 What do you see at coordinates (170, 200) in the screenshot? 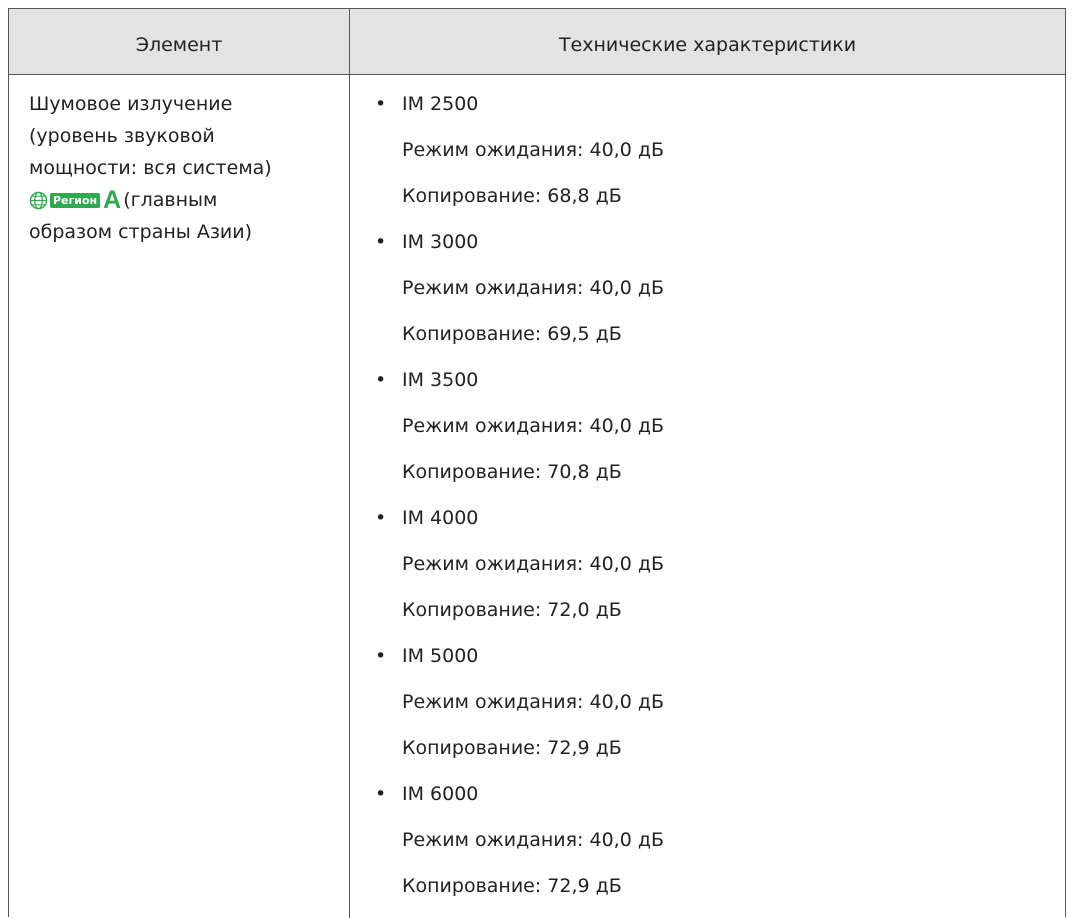
I see `region-suffix: (главным` at bounding box center [170, 200].